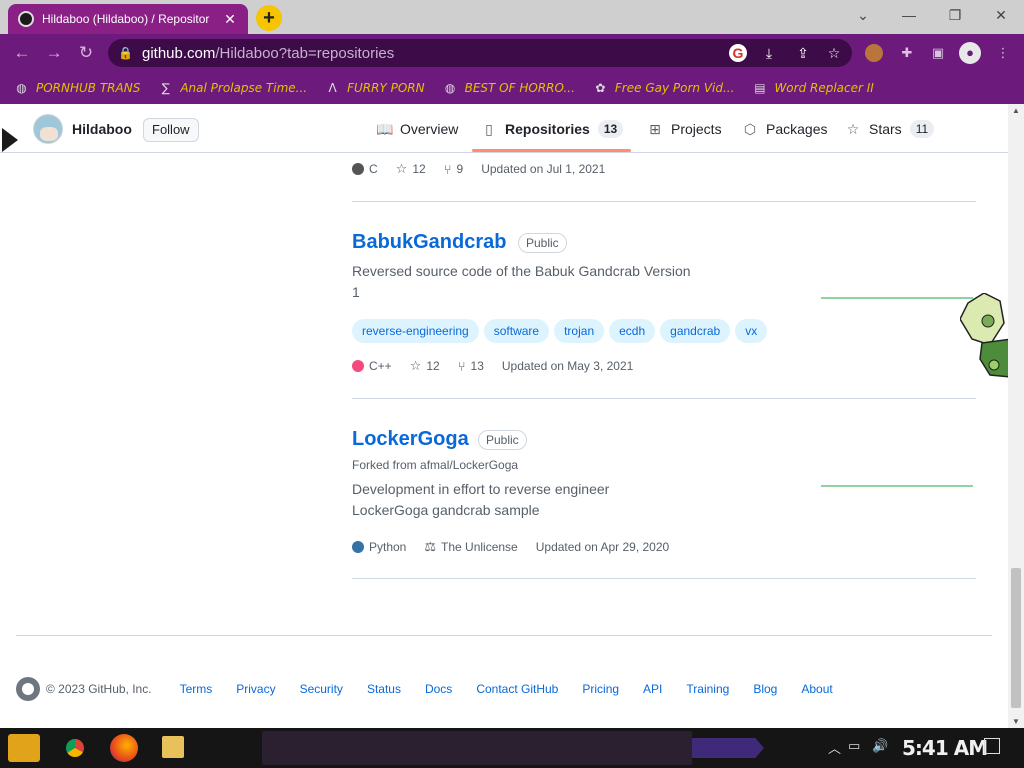  Describe the element at coordinates (461, 366) in the screenshot. I see `fork-icon: ⑂` at that location.